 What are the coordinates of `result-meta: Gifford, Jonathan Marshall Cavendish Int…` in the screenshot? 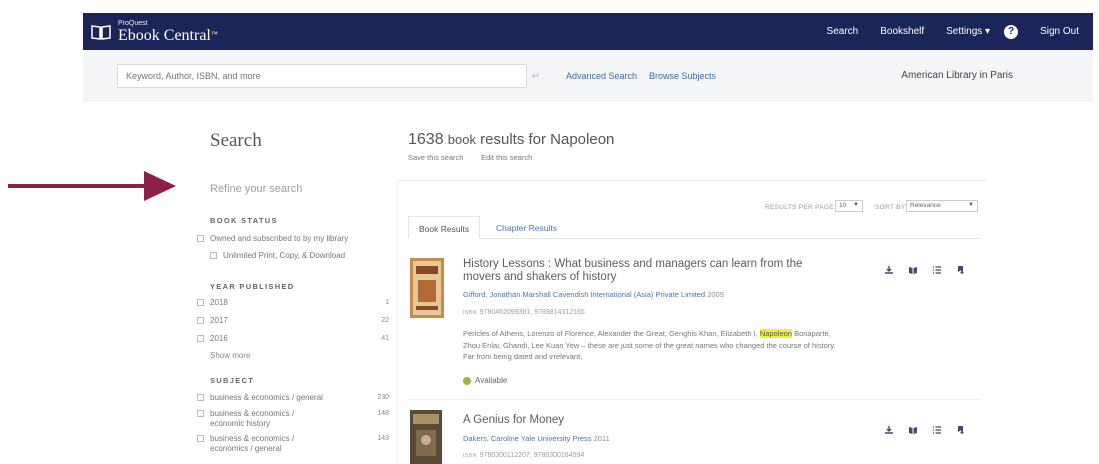 It's located at (593, 294).